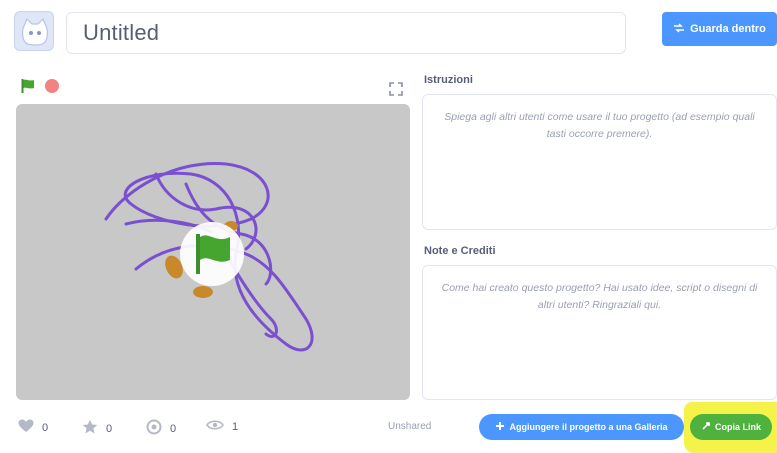 The image size is (777, 453). Describe the element at coordinates (121, 32) in the screenshot. I see `project-title-text: Untitled` at that location.